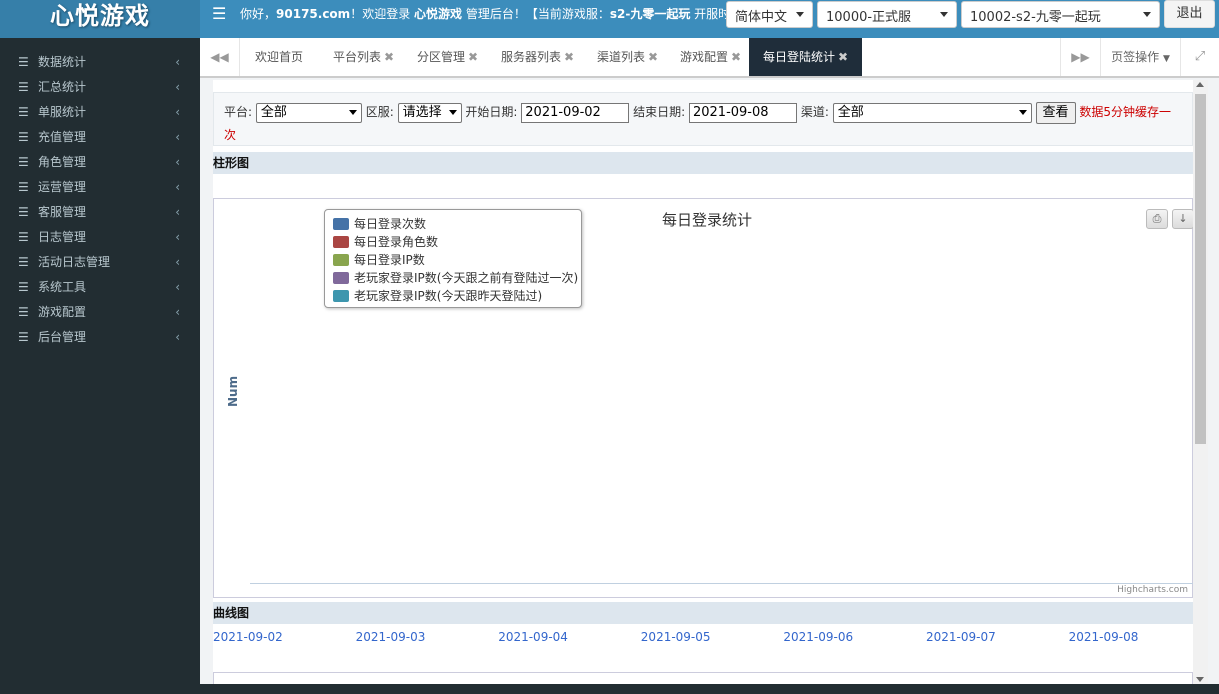  What do you see at coordinates (438, 14) in the screenshot?
I see `greeting-app-name: 心悦游戏` at bounding box center [438, 14].